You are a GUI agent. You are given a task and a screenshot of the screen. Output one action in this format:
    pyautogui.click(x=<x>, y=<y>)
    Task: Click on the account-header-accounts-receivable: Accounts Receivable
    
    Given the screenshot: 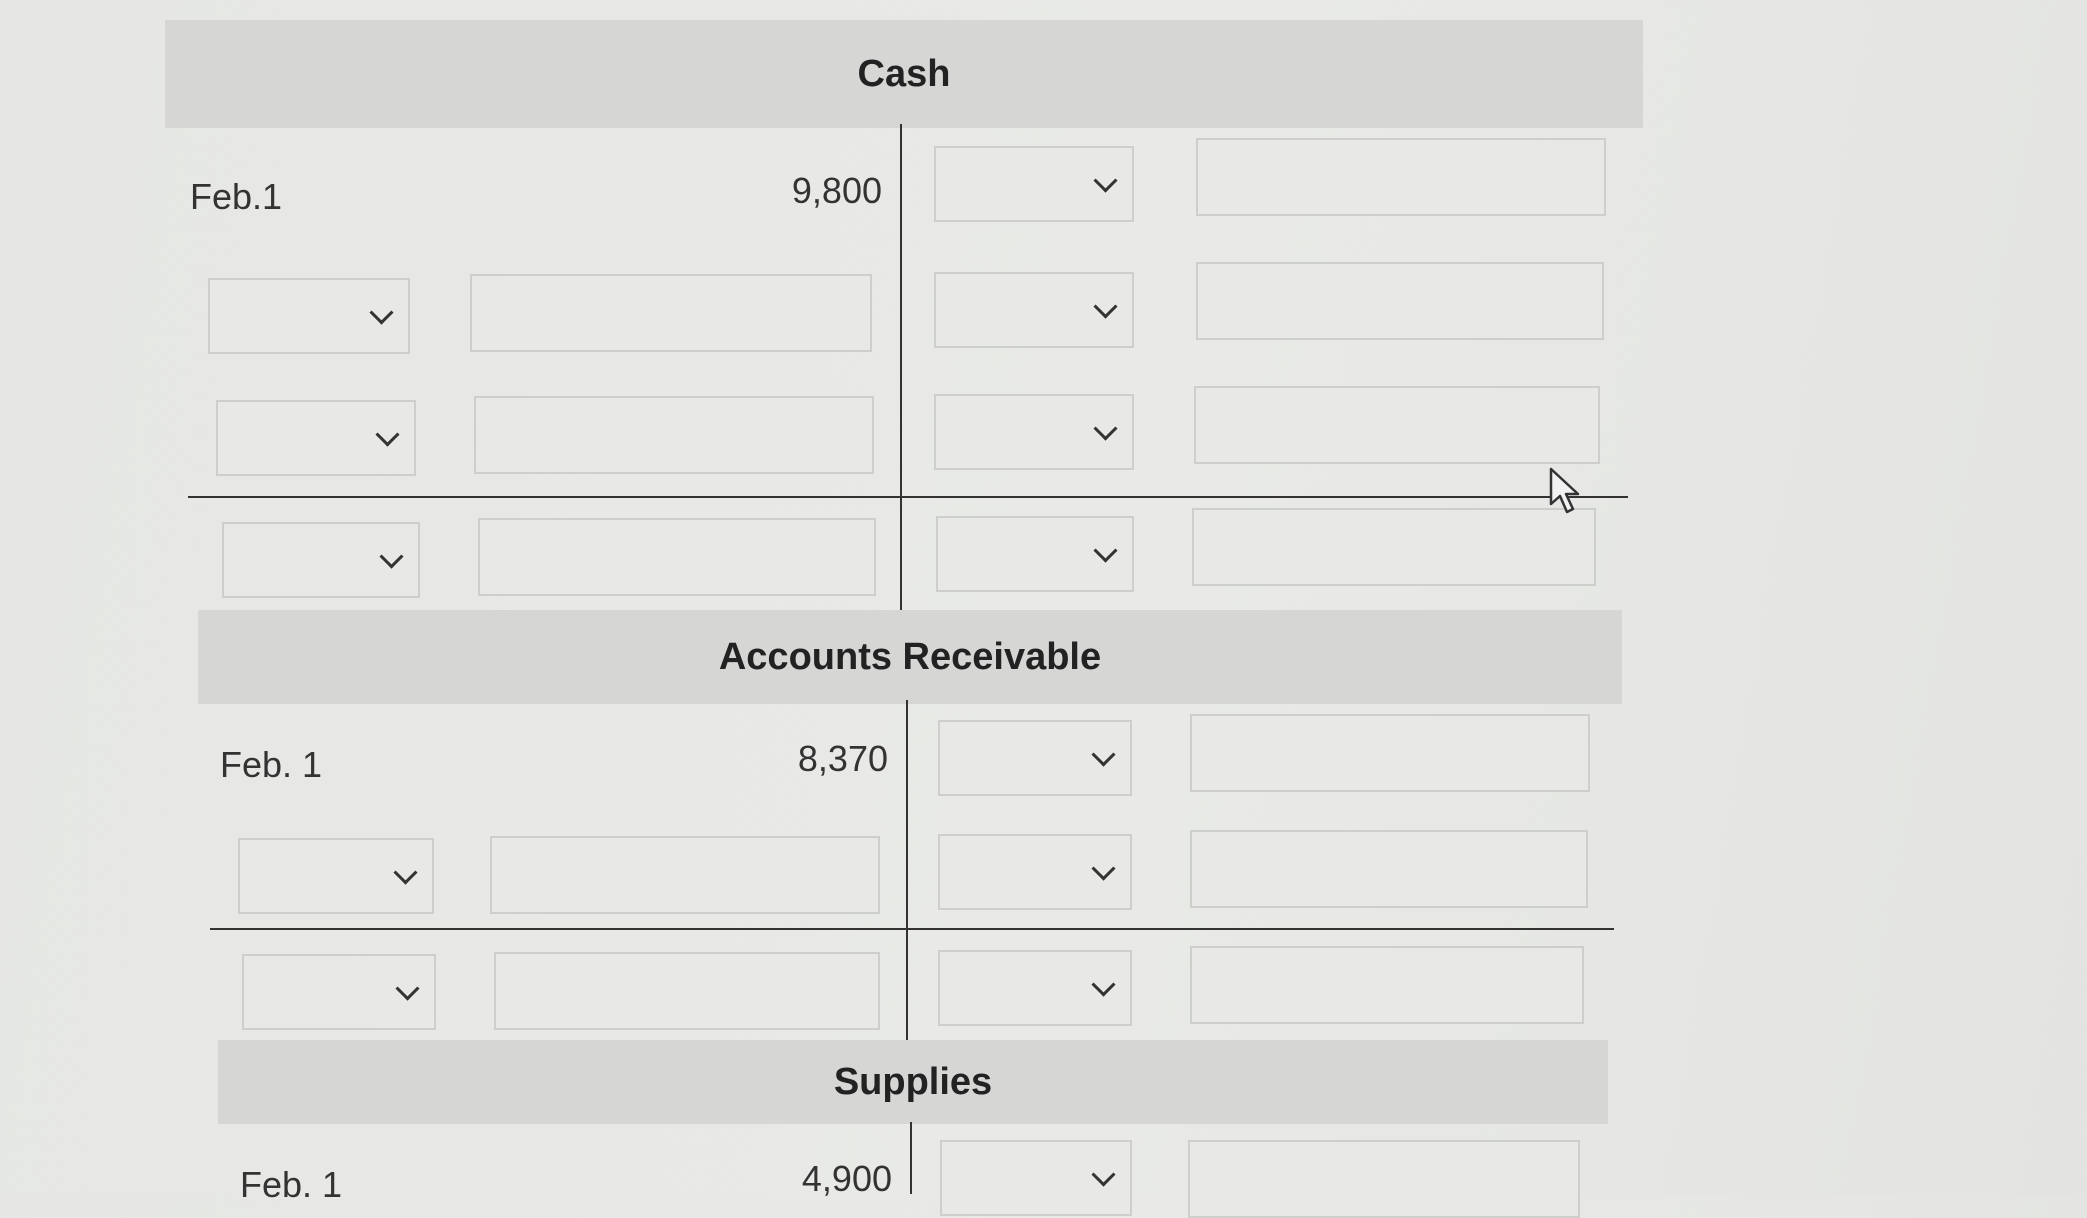 What is the action you would take?
    pyautogui.click(x=910, y=657)
    